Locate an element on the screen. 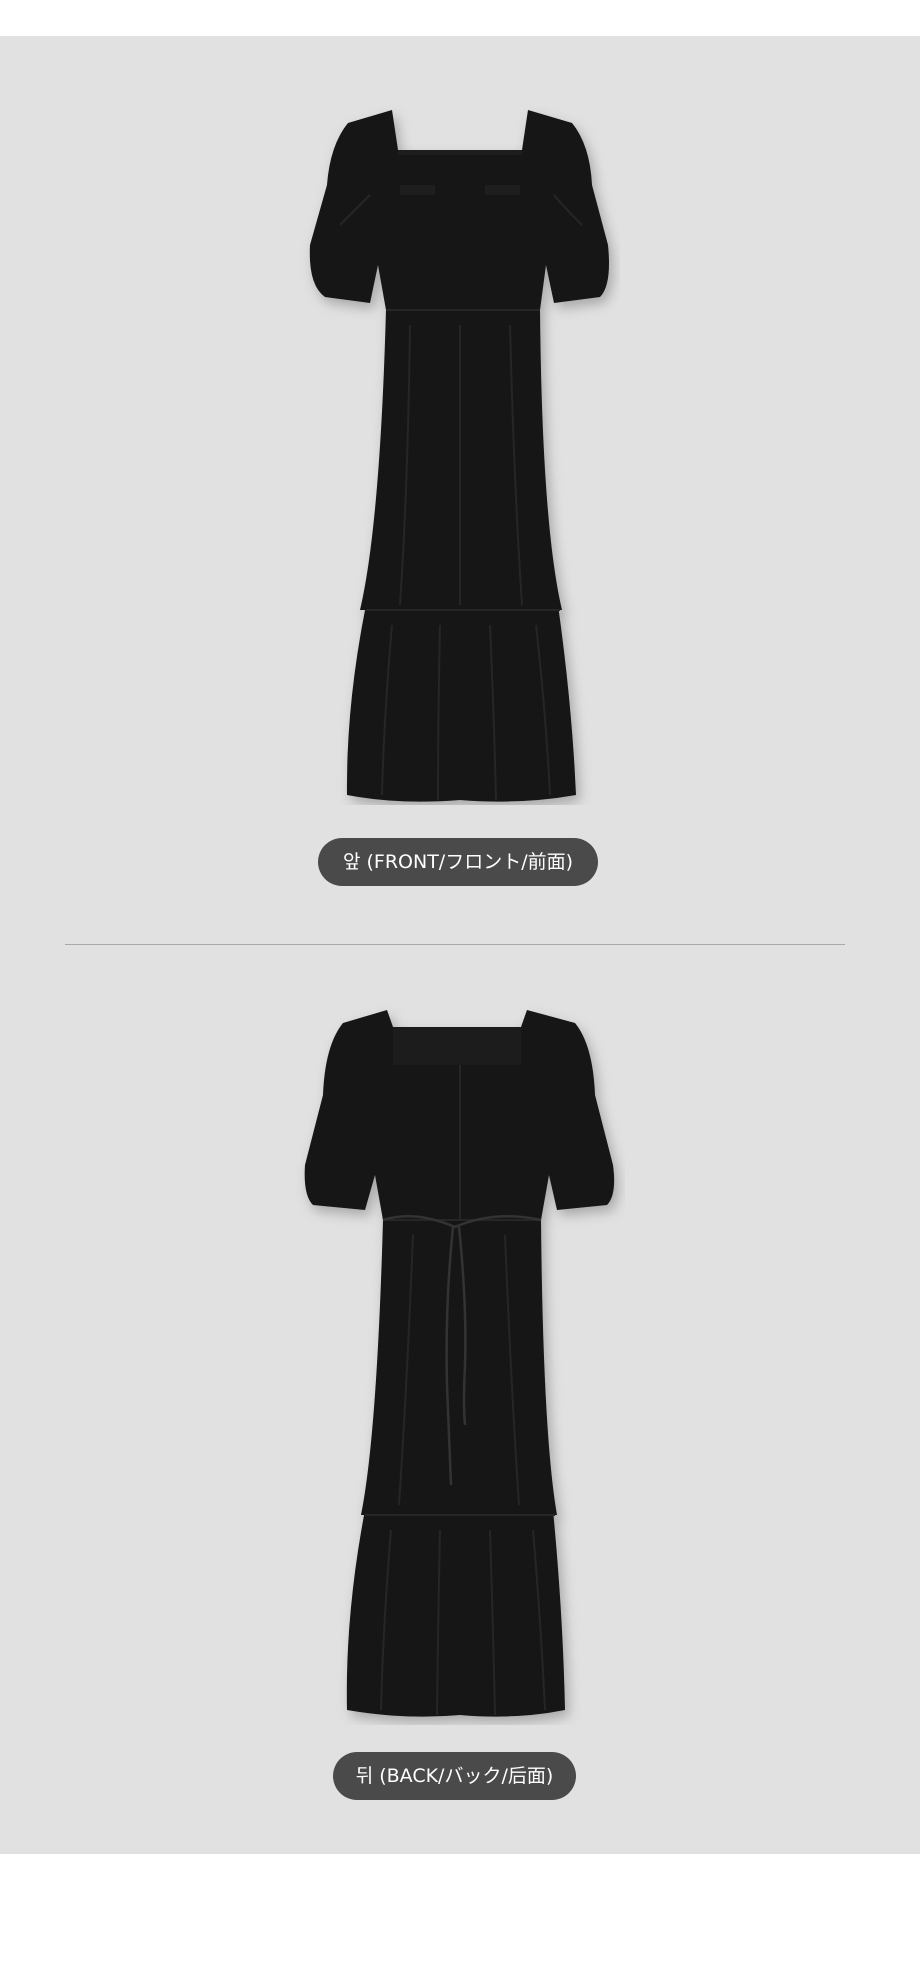  dress-front-image is located at coordinates (459, 456).